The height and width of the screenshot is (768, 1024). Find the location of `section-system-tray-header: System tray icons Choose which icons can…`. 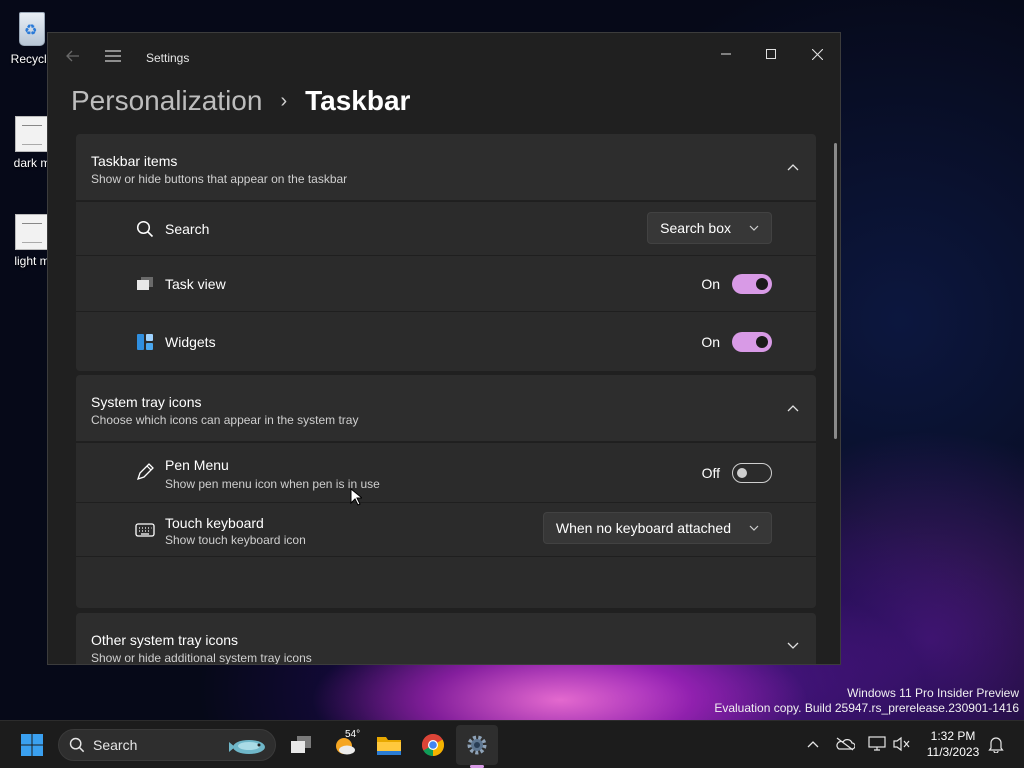

section-system-tray-header: System tray icons Choose which icons can… is located at coordinates (446, 408).